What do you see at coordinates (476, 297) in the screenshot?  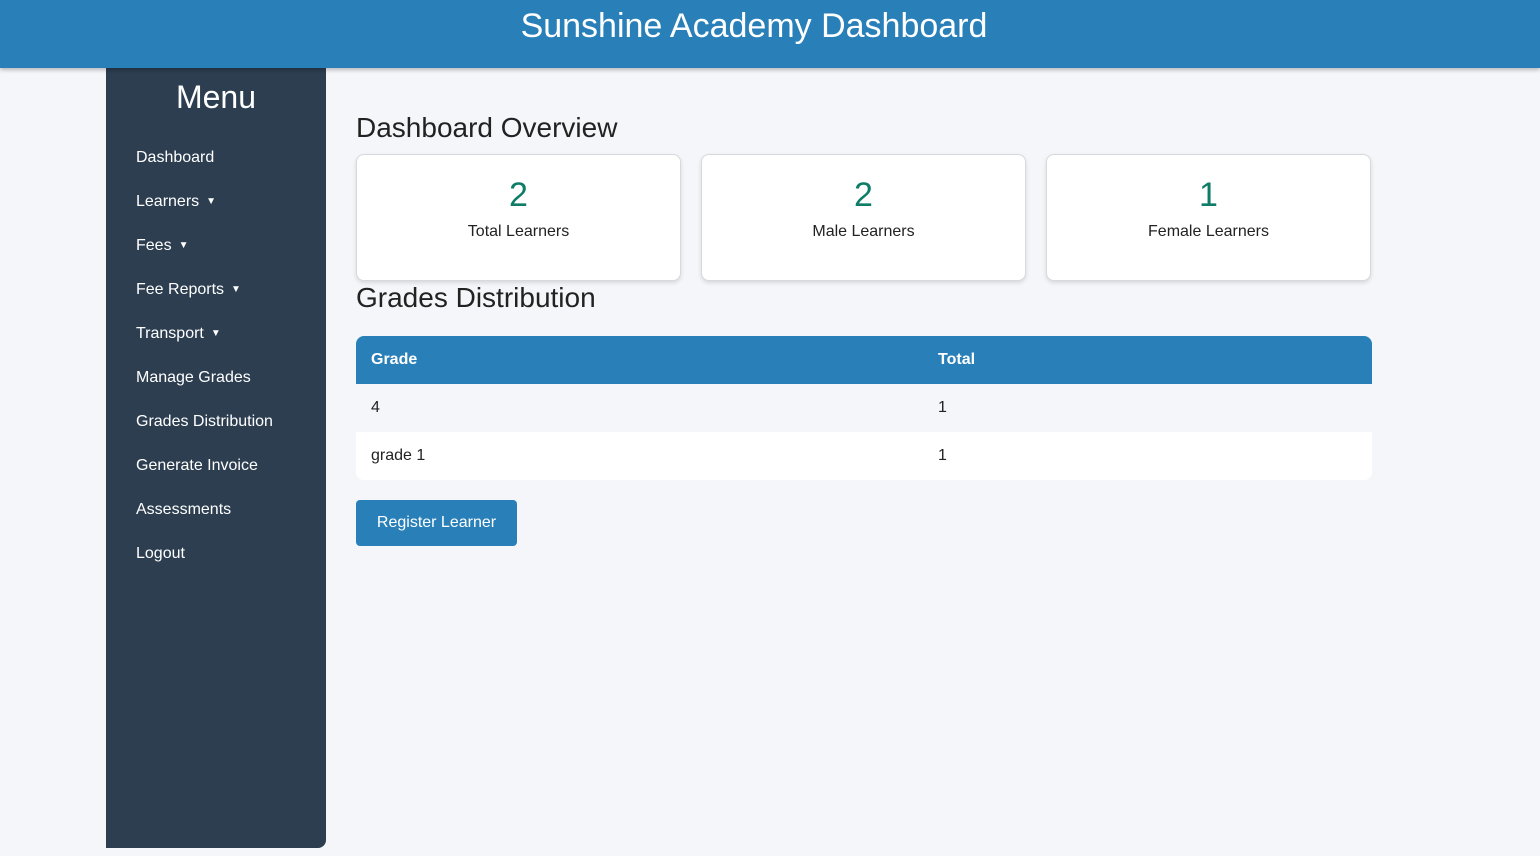 I see `grades-distribution-title: Grades Distribution` at bounding box center [476, 297].